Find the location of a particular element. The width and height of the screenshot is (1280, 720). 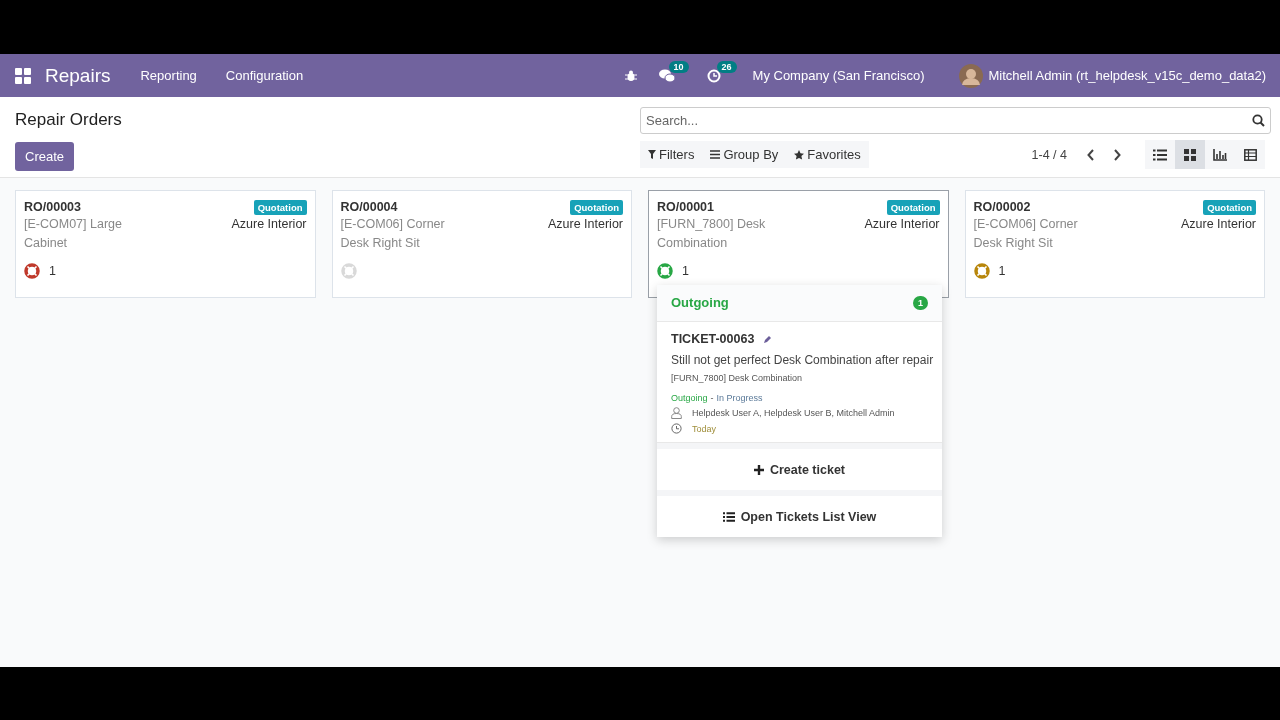

menu-item: Reporting is located at coordinates (168, 75).